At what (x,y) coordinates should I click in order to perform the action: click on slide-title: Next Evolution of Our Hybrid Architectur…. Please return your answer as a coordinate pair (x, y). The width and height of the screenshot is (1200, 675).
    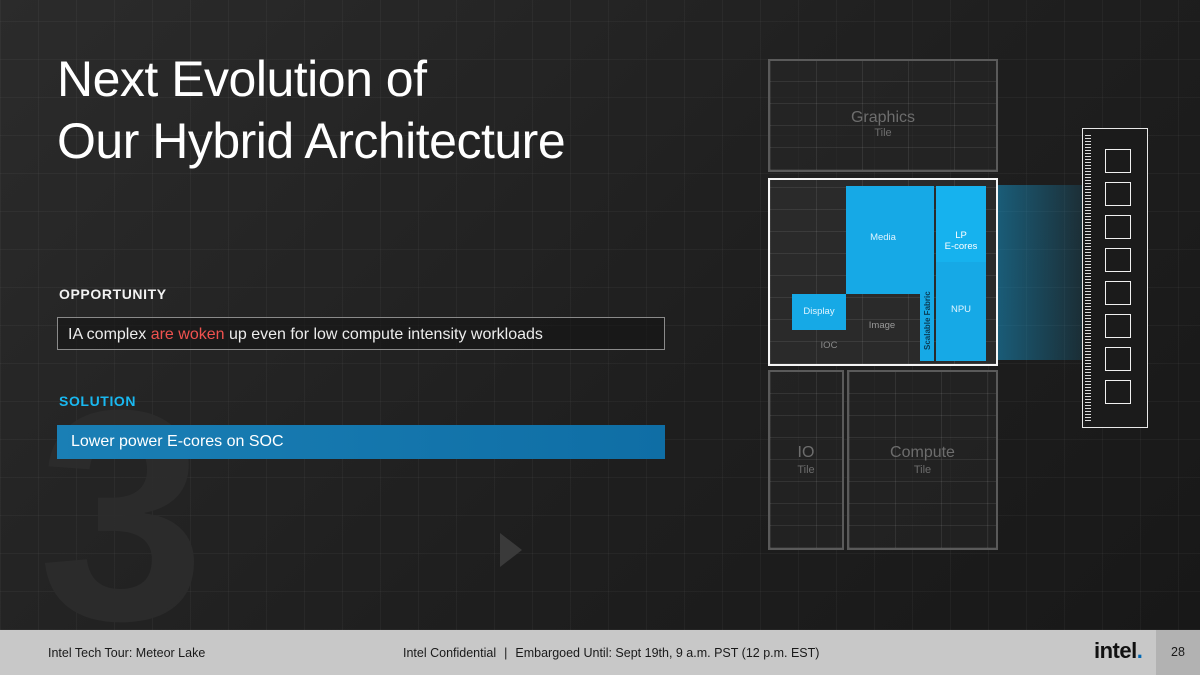
    Looking at the image, I should click on (311, 110).